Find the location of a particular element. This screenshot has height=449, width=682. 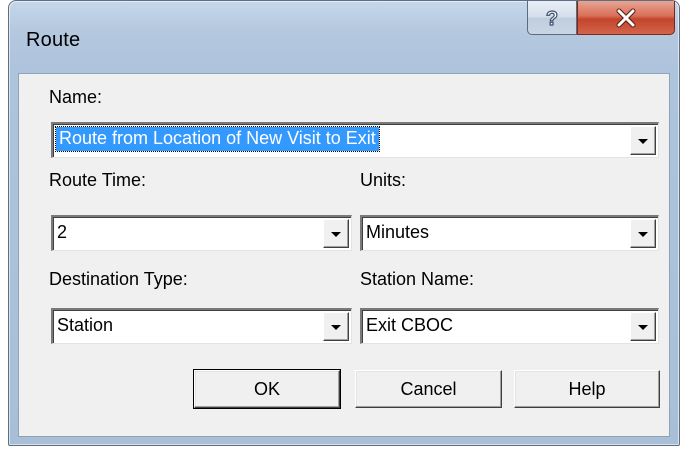

station-name-dropdown-button is located at coordinates (643, 326).